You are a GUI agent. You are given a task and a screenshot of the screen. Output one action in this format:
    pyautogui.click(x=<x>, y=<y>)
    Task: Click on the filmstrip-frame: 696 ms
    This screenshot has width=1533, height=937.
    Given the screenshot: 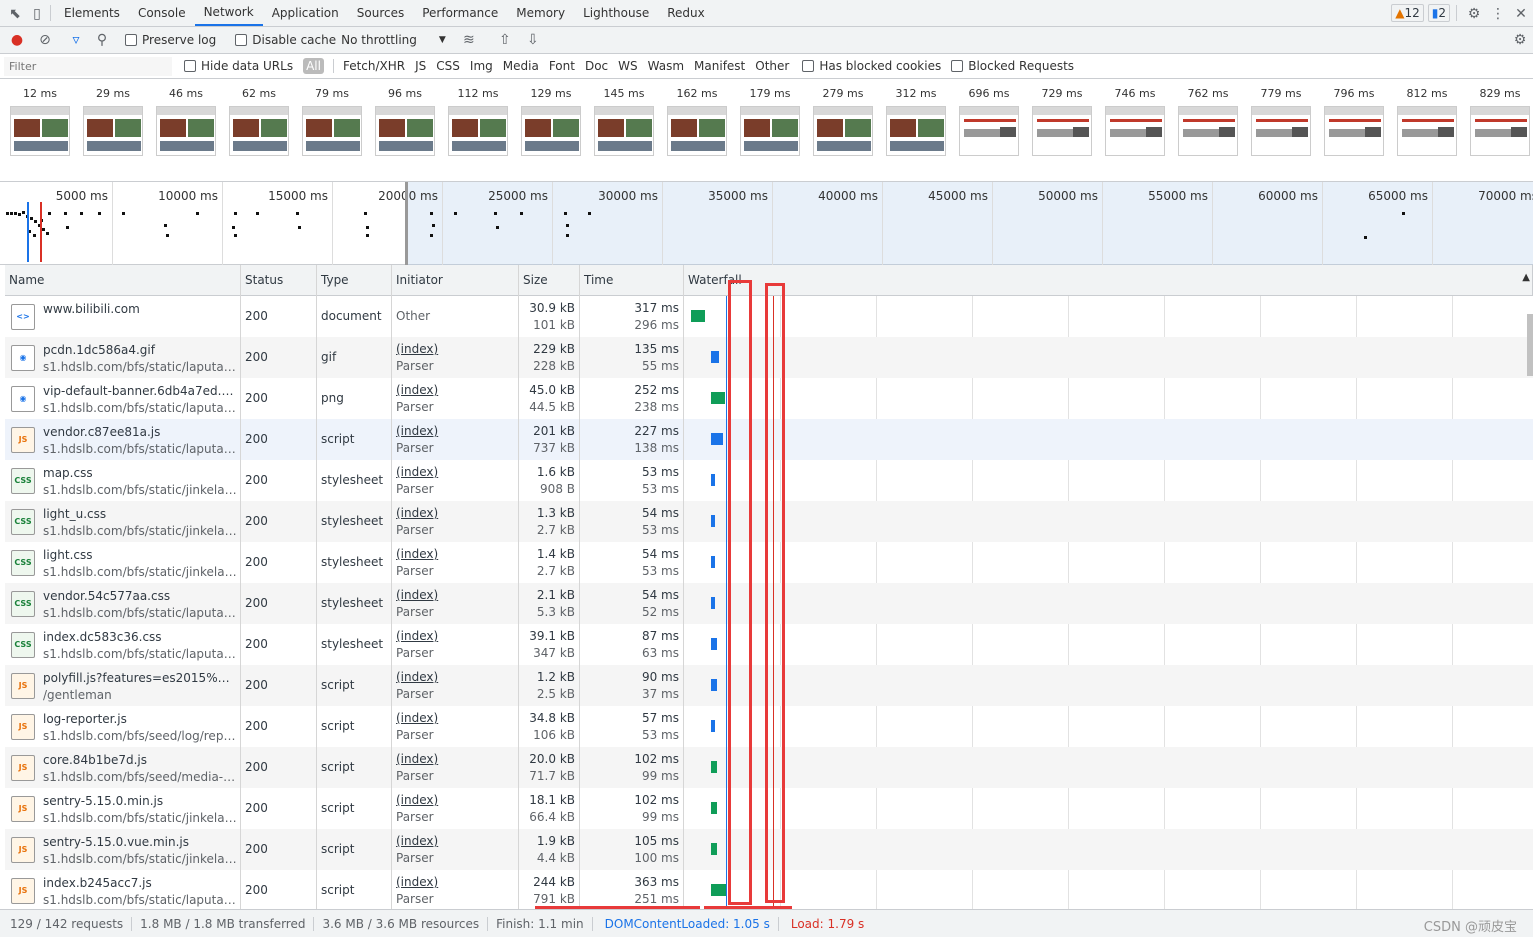 What is the action you would take?
    pyautogui.click(x=989, y=121)
    